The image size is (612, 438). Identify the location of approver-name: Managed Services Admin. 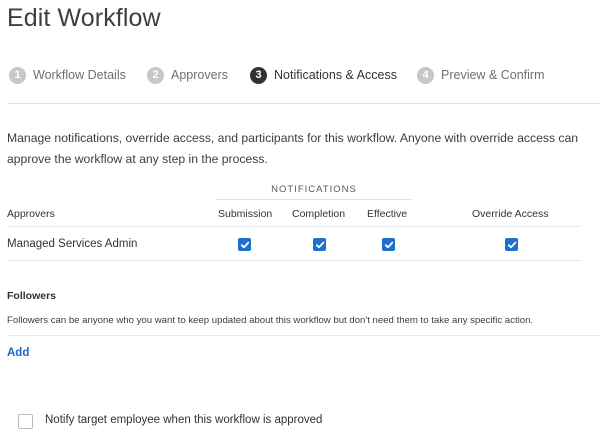
(72, 244).